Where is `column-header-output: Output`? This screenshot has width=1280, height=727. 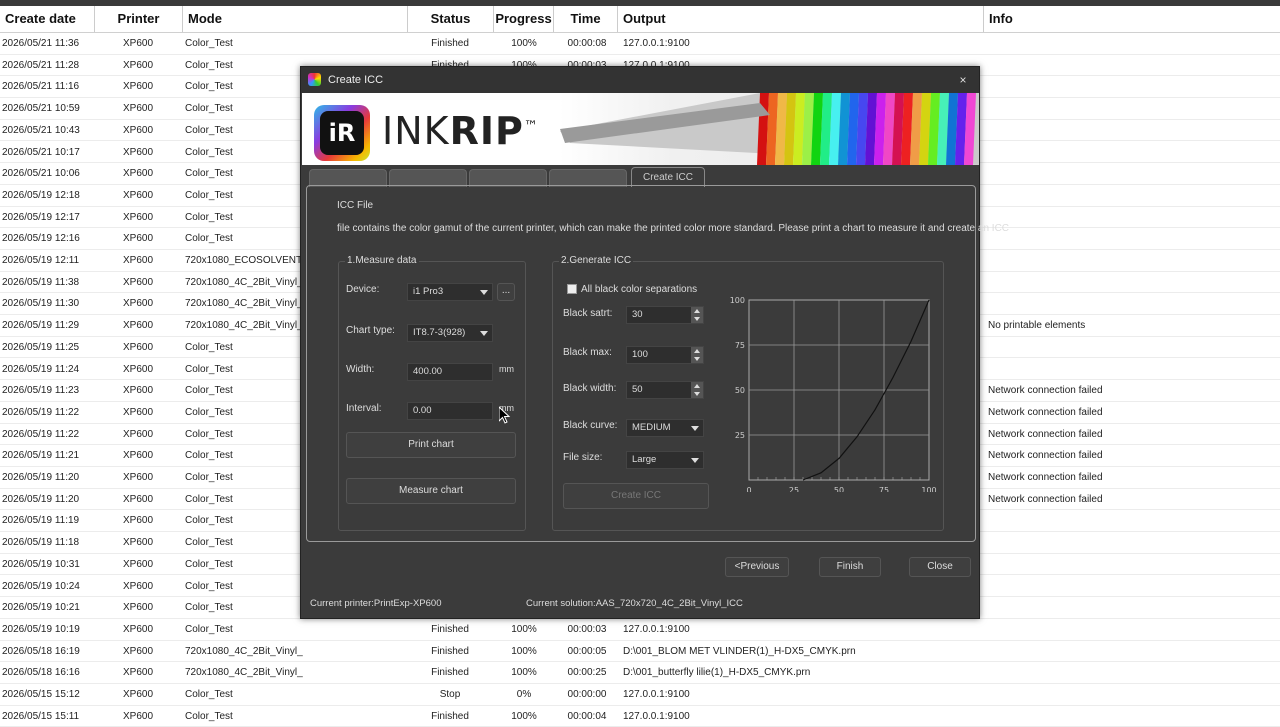 column-header-output: Output is located at coordinates (801, 19).